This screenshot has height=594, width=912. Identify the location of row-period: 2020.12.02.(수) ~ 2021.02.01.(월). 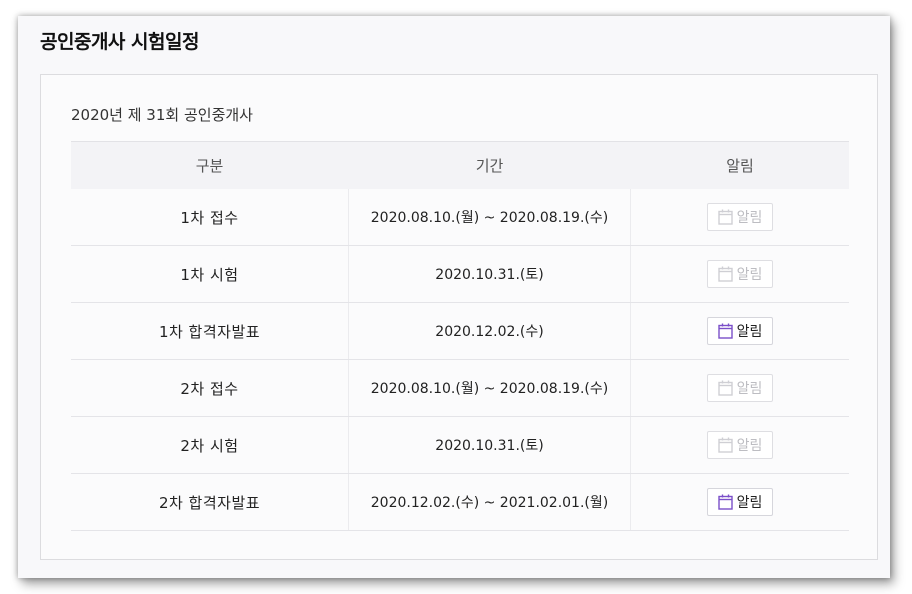
(489, 502).